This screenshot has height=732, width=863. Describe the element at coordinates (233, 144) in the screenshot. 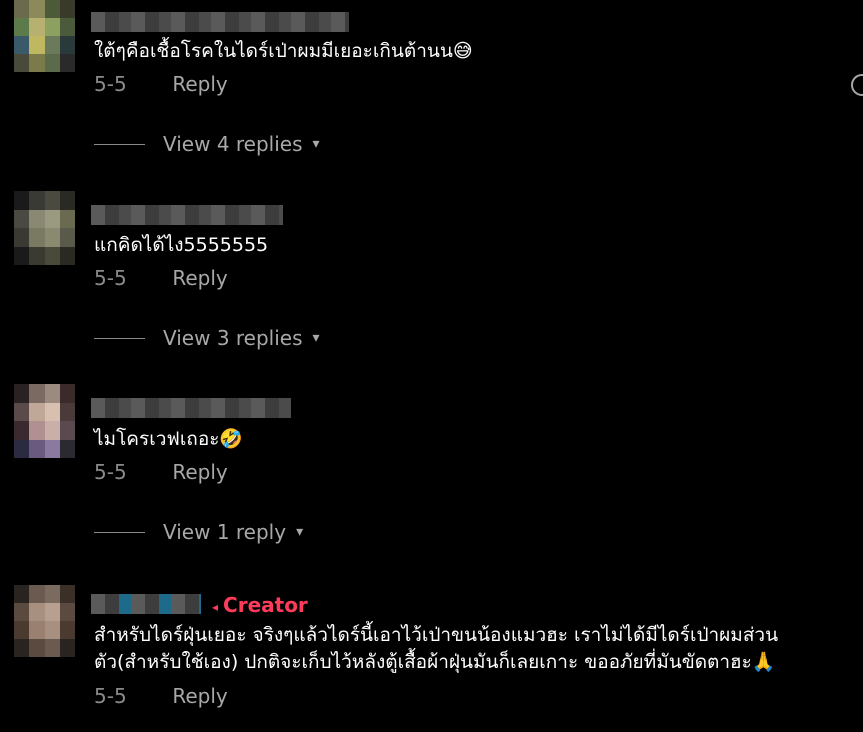

I see `view-replies-label: View 4 replies` at that location.